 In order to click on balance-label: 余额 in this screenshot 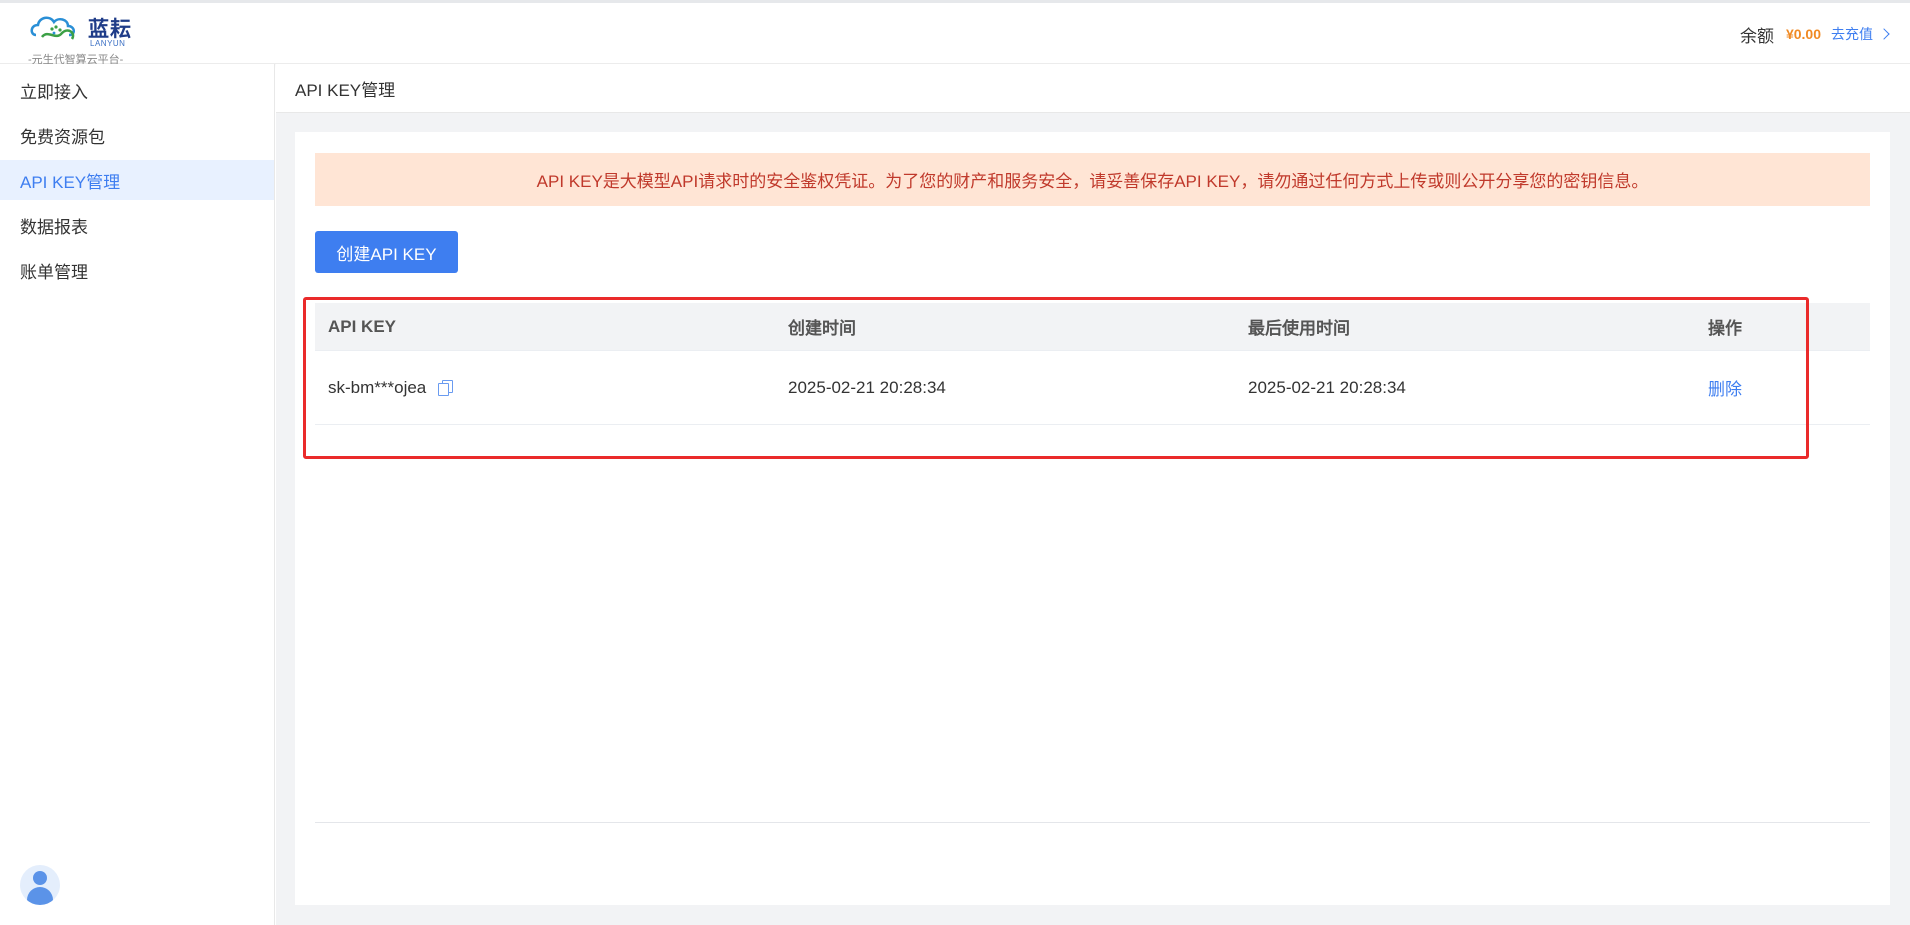, I will do `click(1756, 36)`.